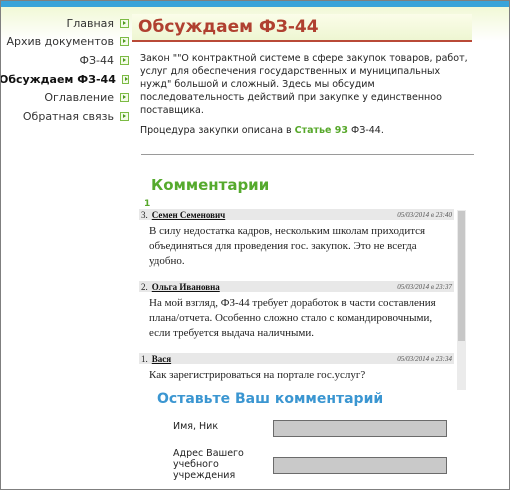 This screenshot has width=510, height=490. I want to click on comment-number: 2., so click(144, 286).